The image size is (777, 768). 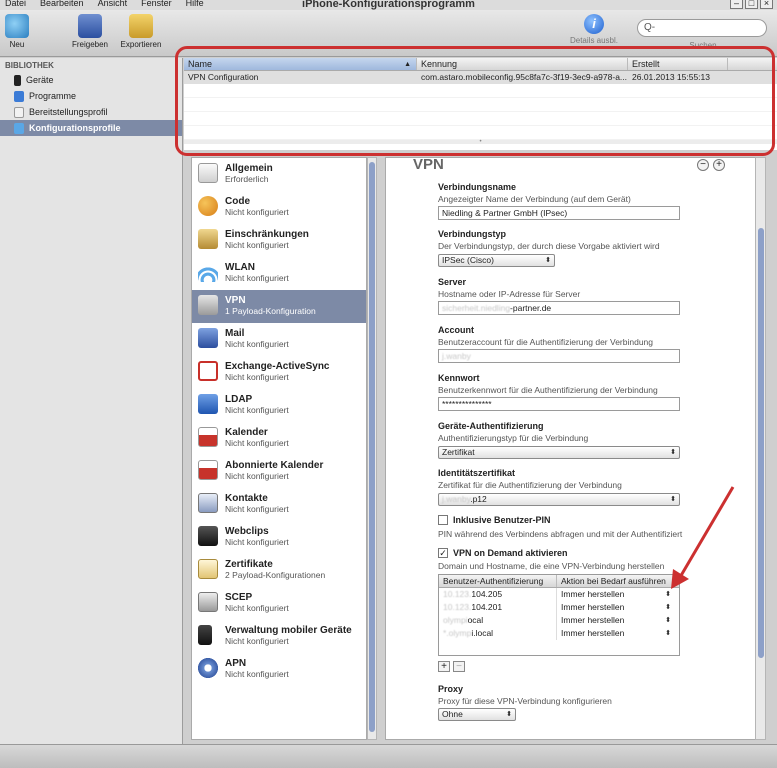 What do you see at coordinates (559, 499) in the screenshot?
I see `identity-cert-select: j.wanby.p12 ⬍` at bounding box center [559, 499].